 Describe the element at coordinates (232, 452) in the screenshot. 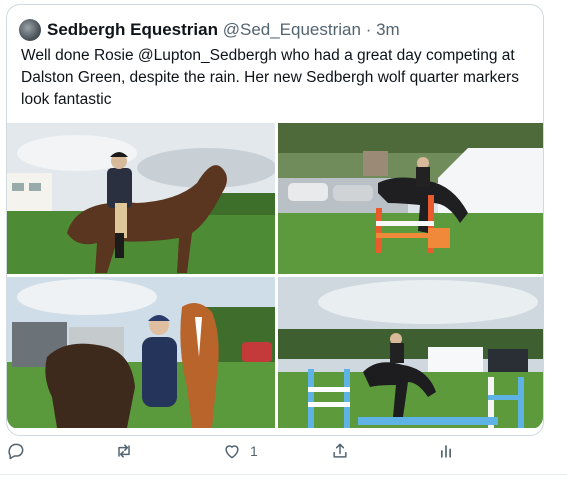

I see `heart-icon` at that location.